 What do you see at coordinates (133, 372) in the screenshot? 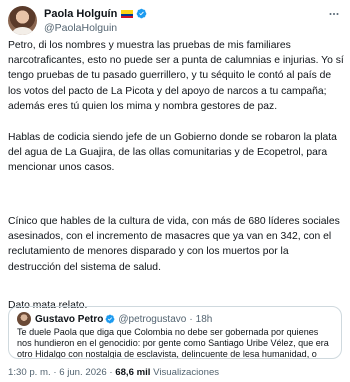
I see `views-count: 68,6 mil` at bounding box center [133, 372].